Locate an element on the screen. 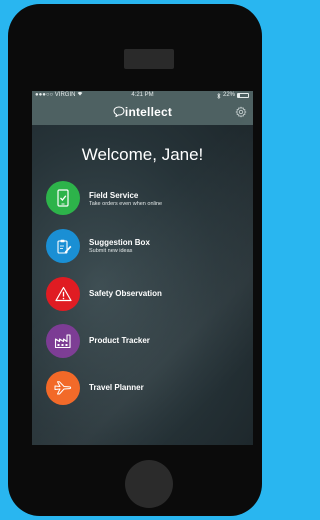  warning-triangle-icon is located at coordinates (63, 294).